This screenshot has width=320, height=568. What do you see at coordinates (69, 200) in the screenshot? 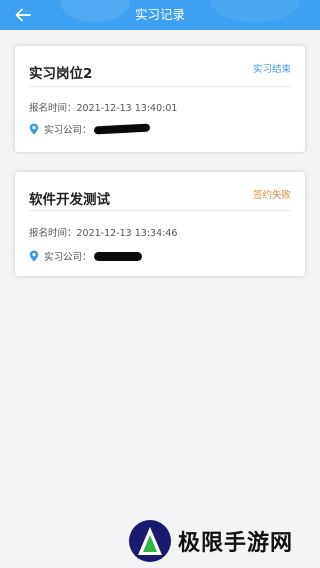
I see `position-title: 软件开发测试` at bounding box center [69, 200].